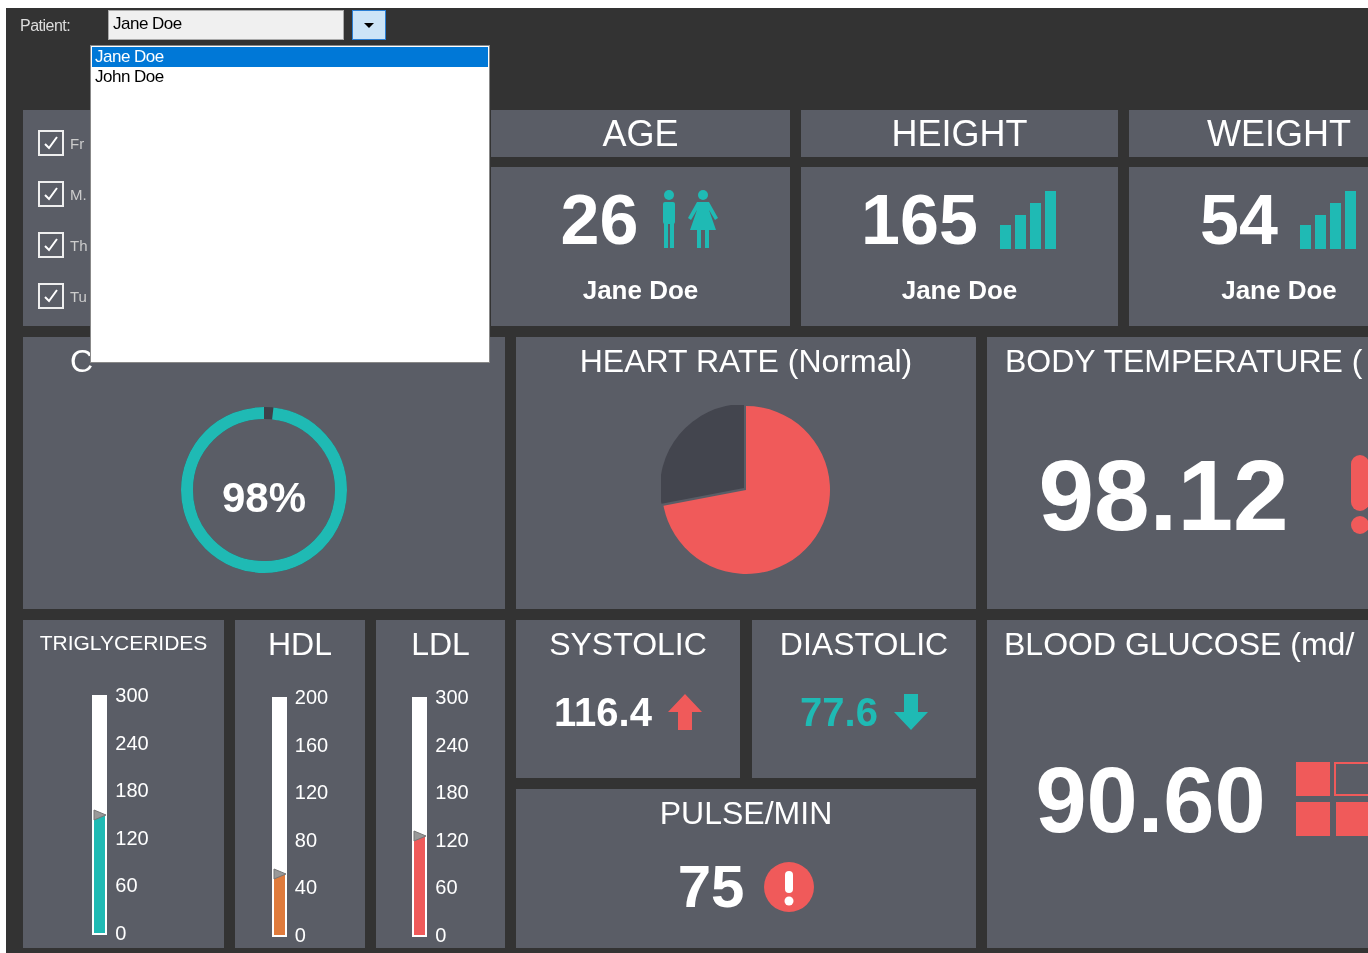 The width and height of the screenshot is (1368, 953). I want to click on card-title: TRIGLYCERIDES, so click(123, 643).